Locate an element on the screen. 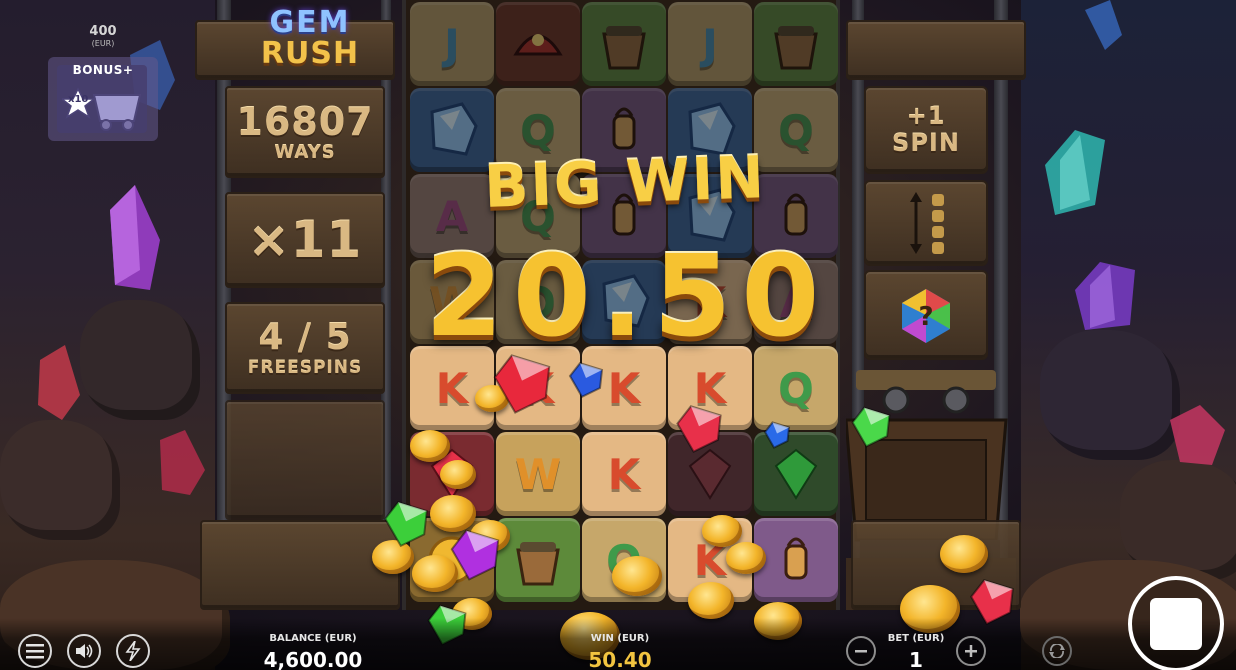 This screenshot has height=670, width=1236. right-info-panel: +1 SPIN ? is located at coordinates (936, 305).